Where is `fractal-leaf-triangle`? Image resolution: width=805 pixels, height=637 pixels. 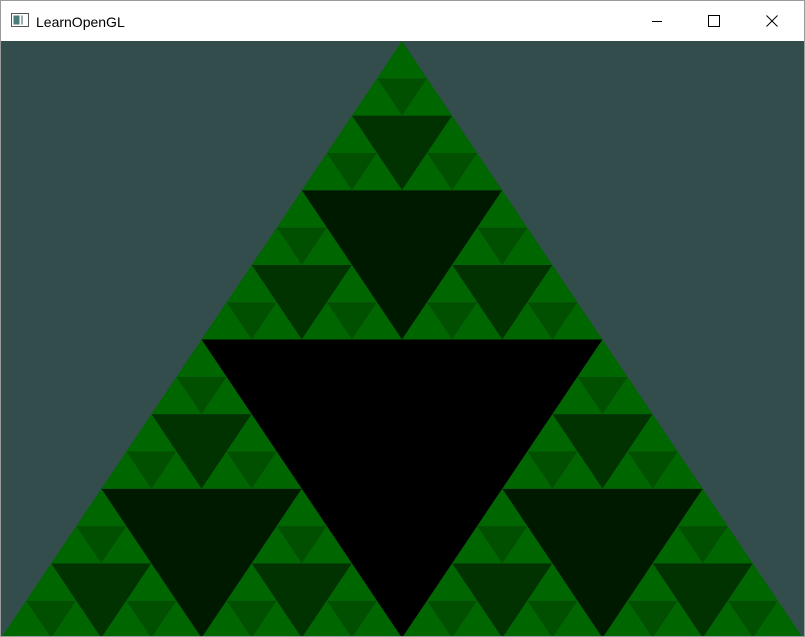 fractal-leaf-triangle is located at coordinates (402, 60).